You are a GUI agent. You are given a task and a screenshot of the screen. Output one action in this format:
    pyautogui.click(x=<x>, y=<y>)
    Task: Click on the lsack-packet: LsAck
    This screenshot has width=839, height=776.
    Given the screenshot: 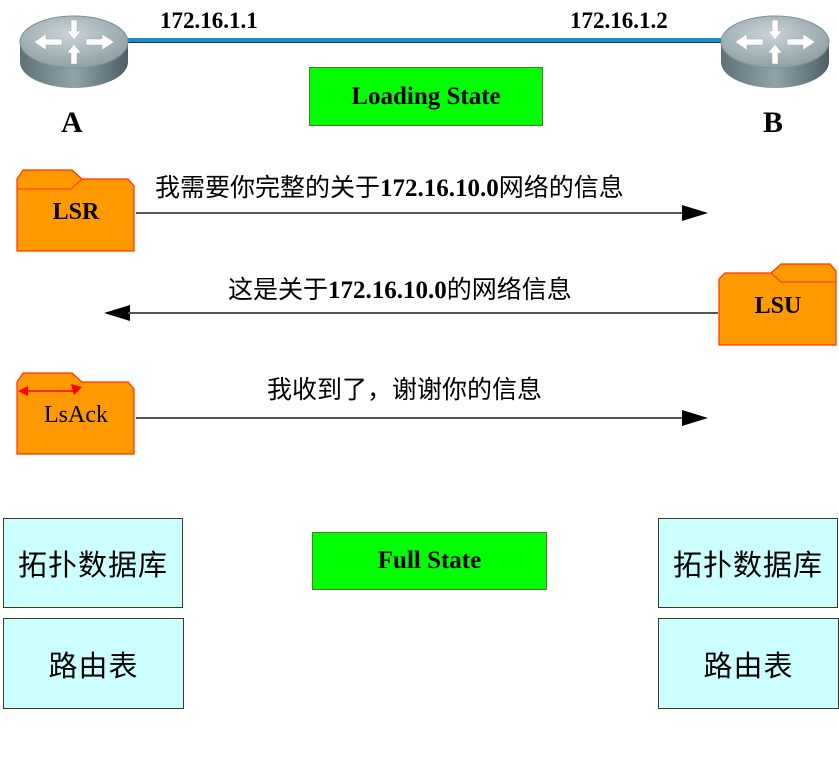 What is the action you would take?
    pyautogui.click(x=76, y=412)
    